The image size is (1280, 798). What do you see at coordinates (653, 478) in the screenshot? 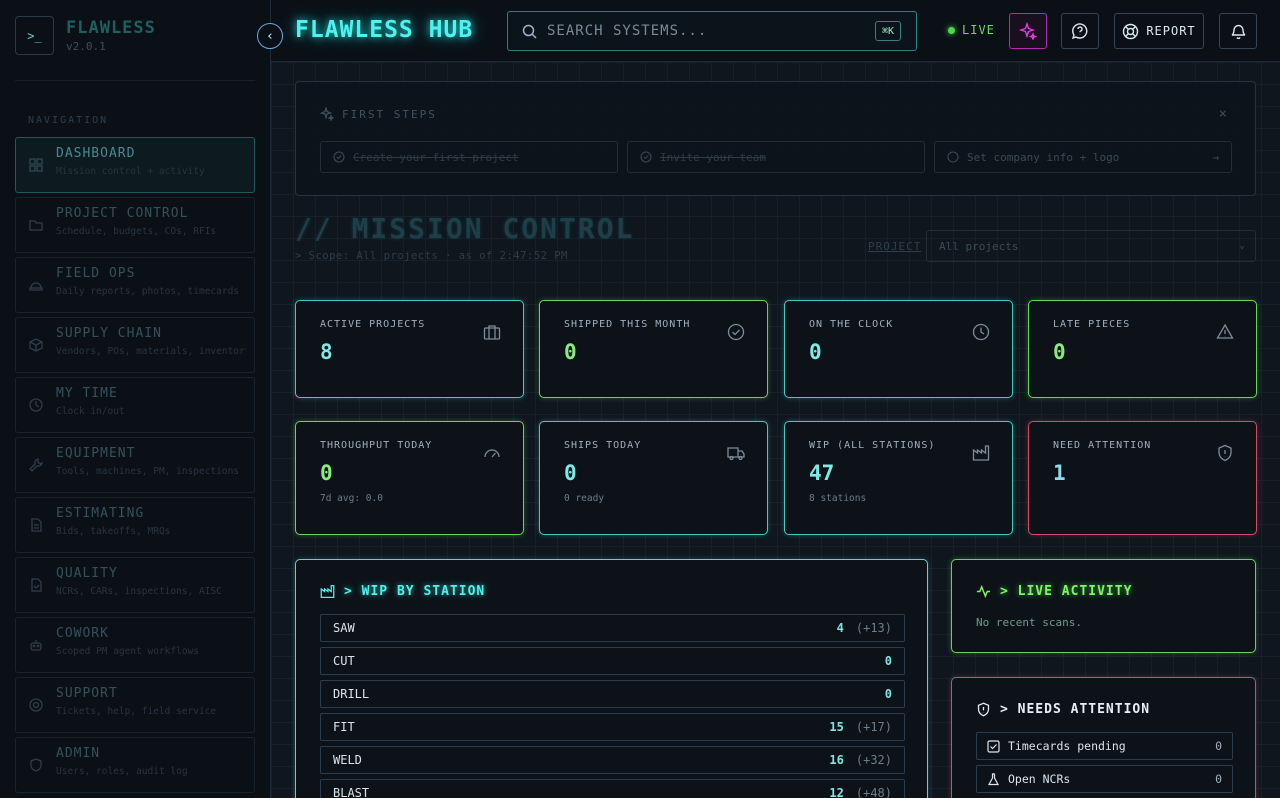
I see `stat-card-ships-today: SHIPS TODAY 0 0 ready` at bounding box center [653, 478].